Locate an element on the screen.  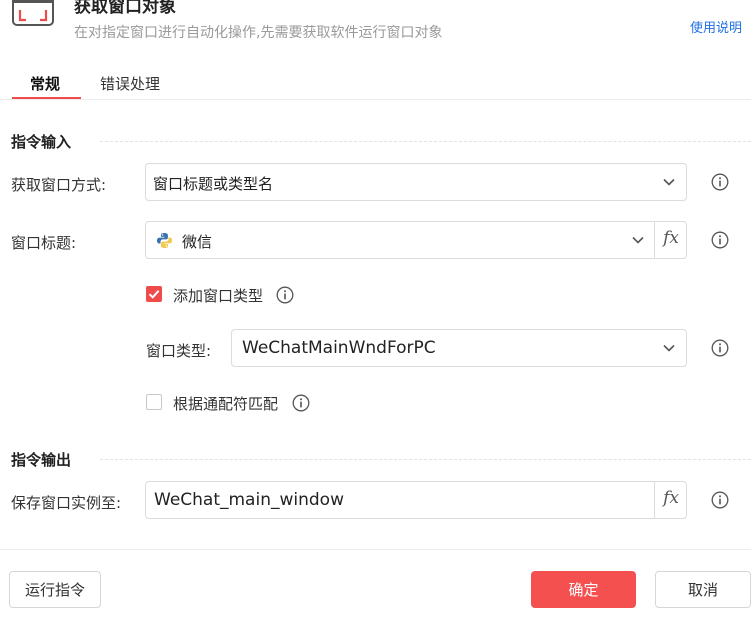
add-window-type-checkbox is located at coordinates (154, 294).